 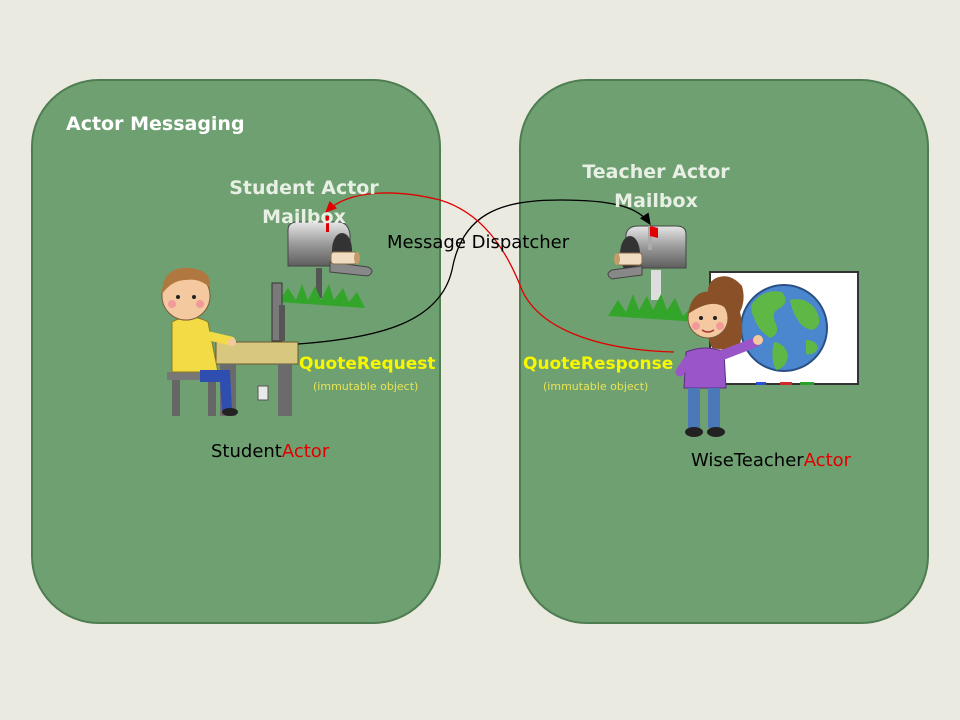 I want to click on quote-response-note: (immutable object), so click(x=596, y=386).